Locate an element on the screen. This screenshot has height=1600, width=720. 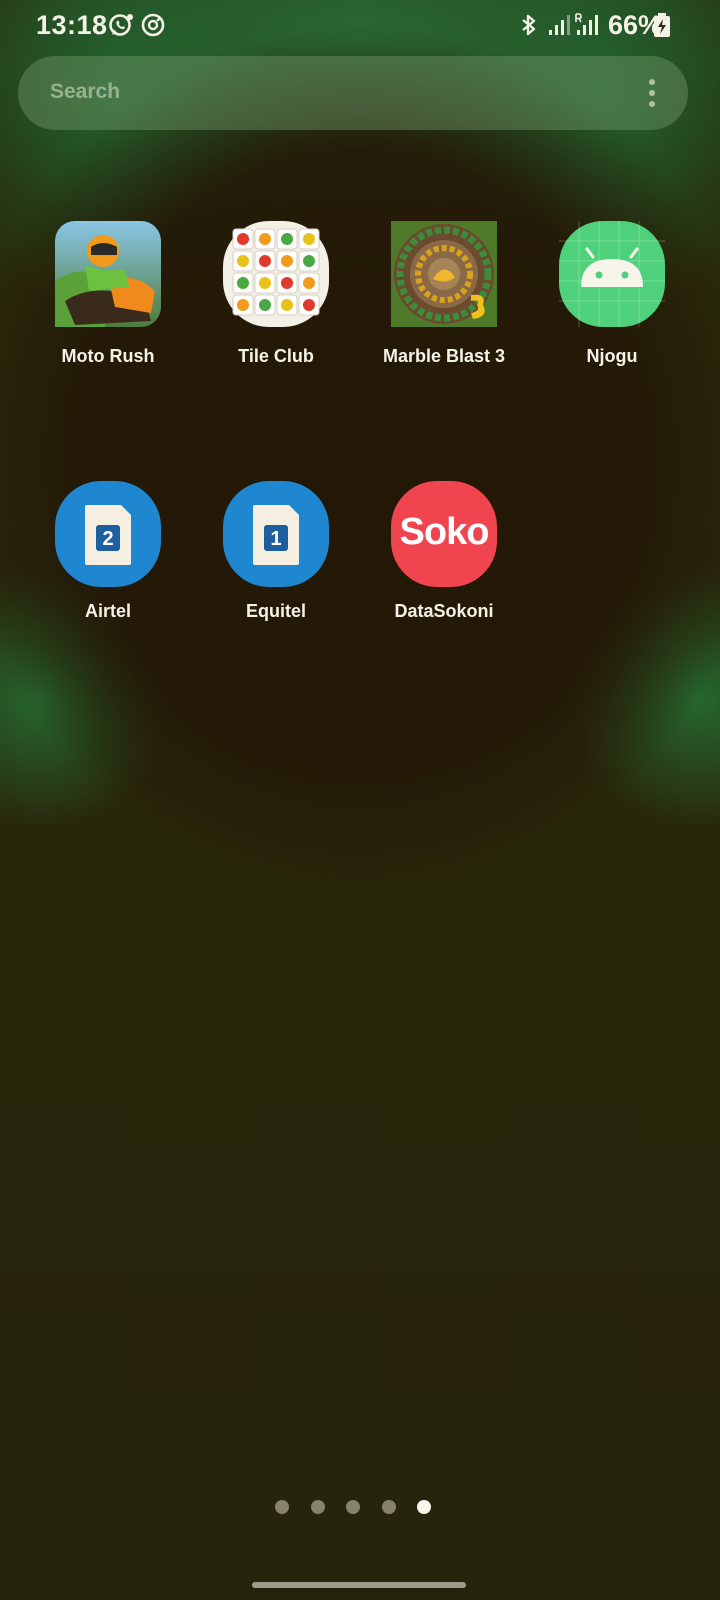
more-options-icon is located at coordinates (652, 93).